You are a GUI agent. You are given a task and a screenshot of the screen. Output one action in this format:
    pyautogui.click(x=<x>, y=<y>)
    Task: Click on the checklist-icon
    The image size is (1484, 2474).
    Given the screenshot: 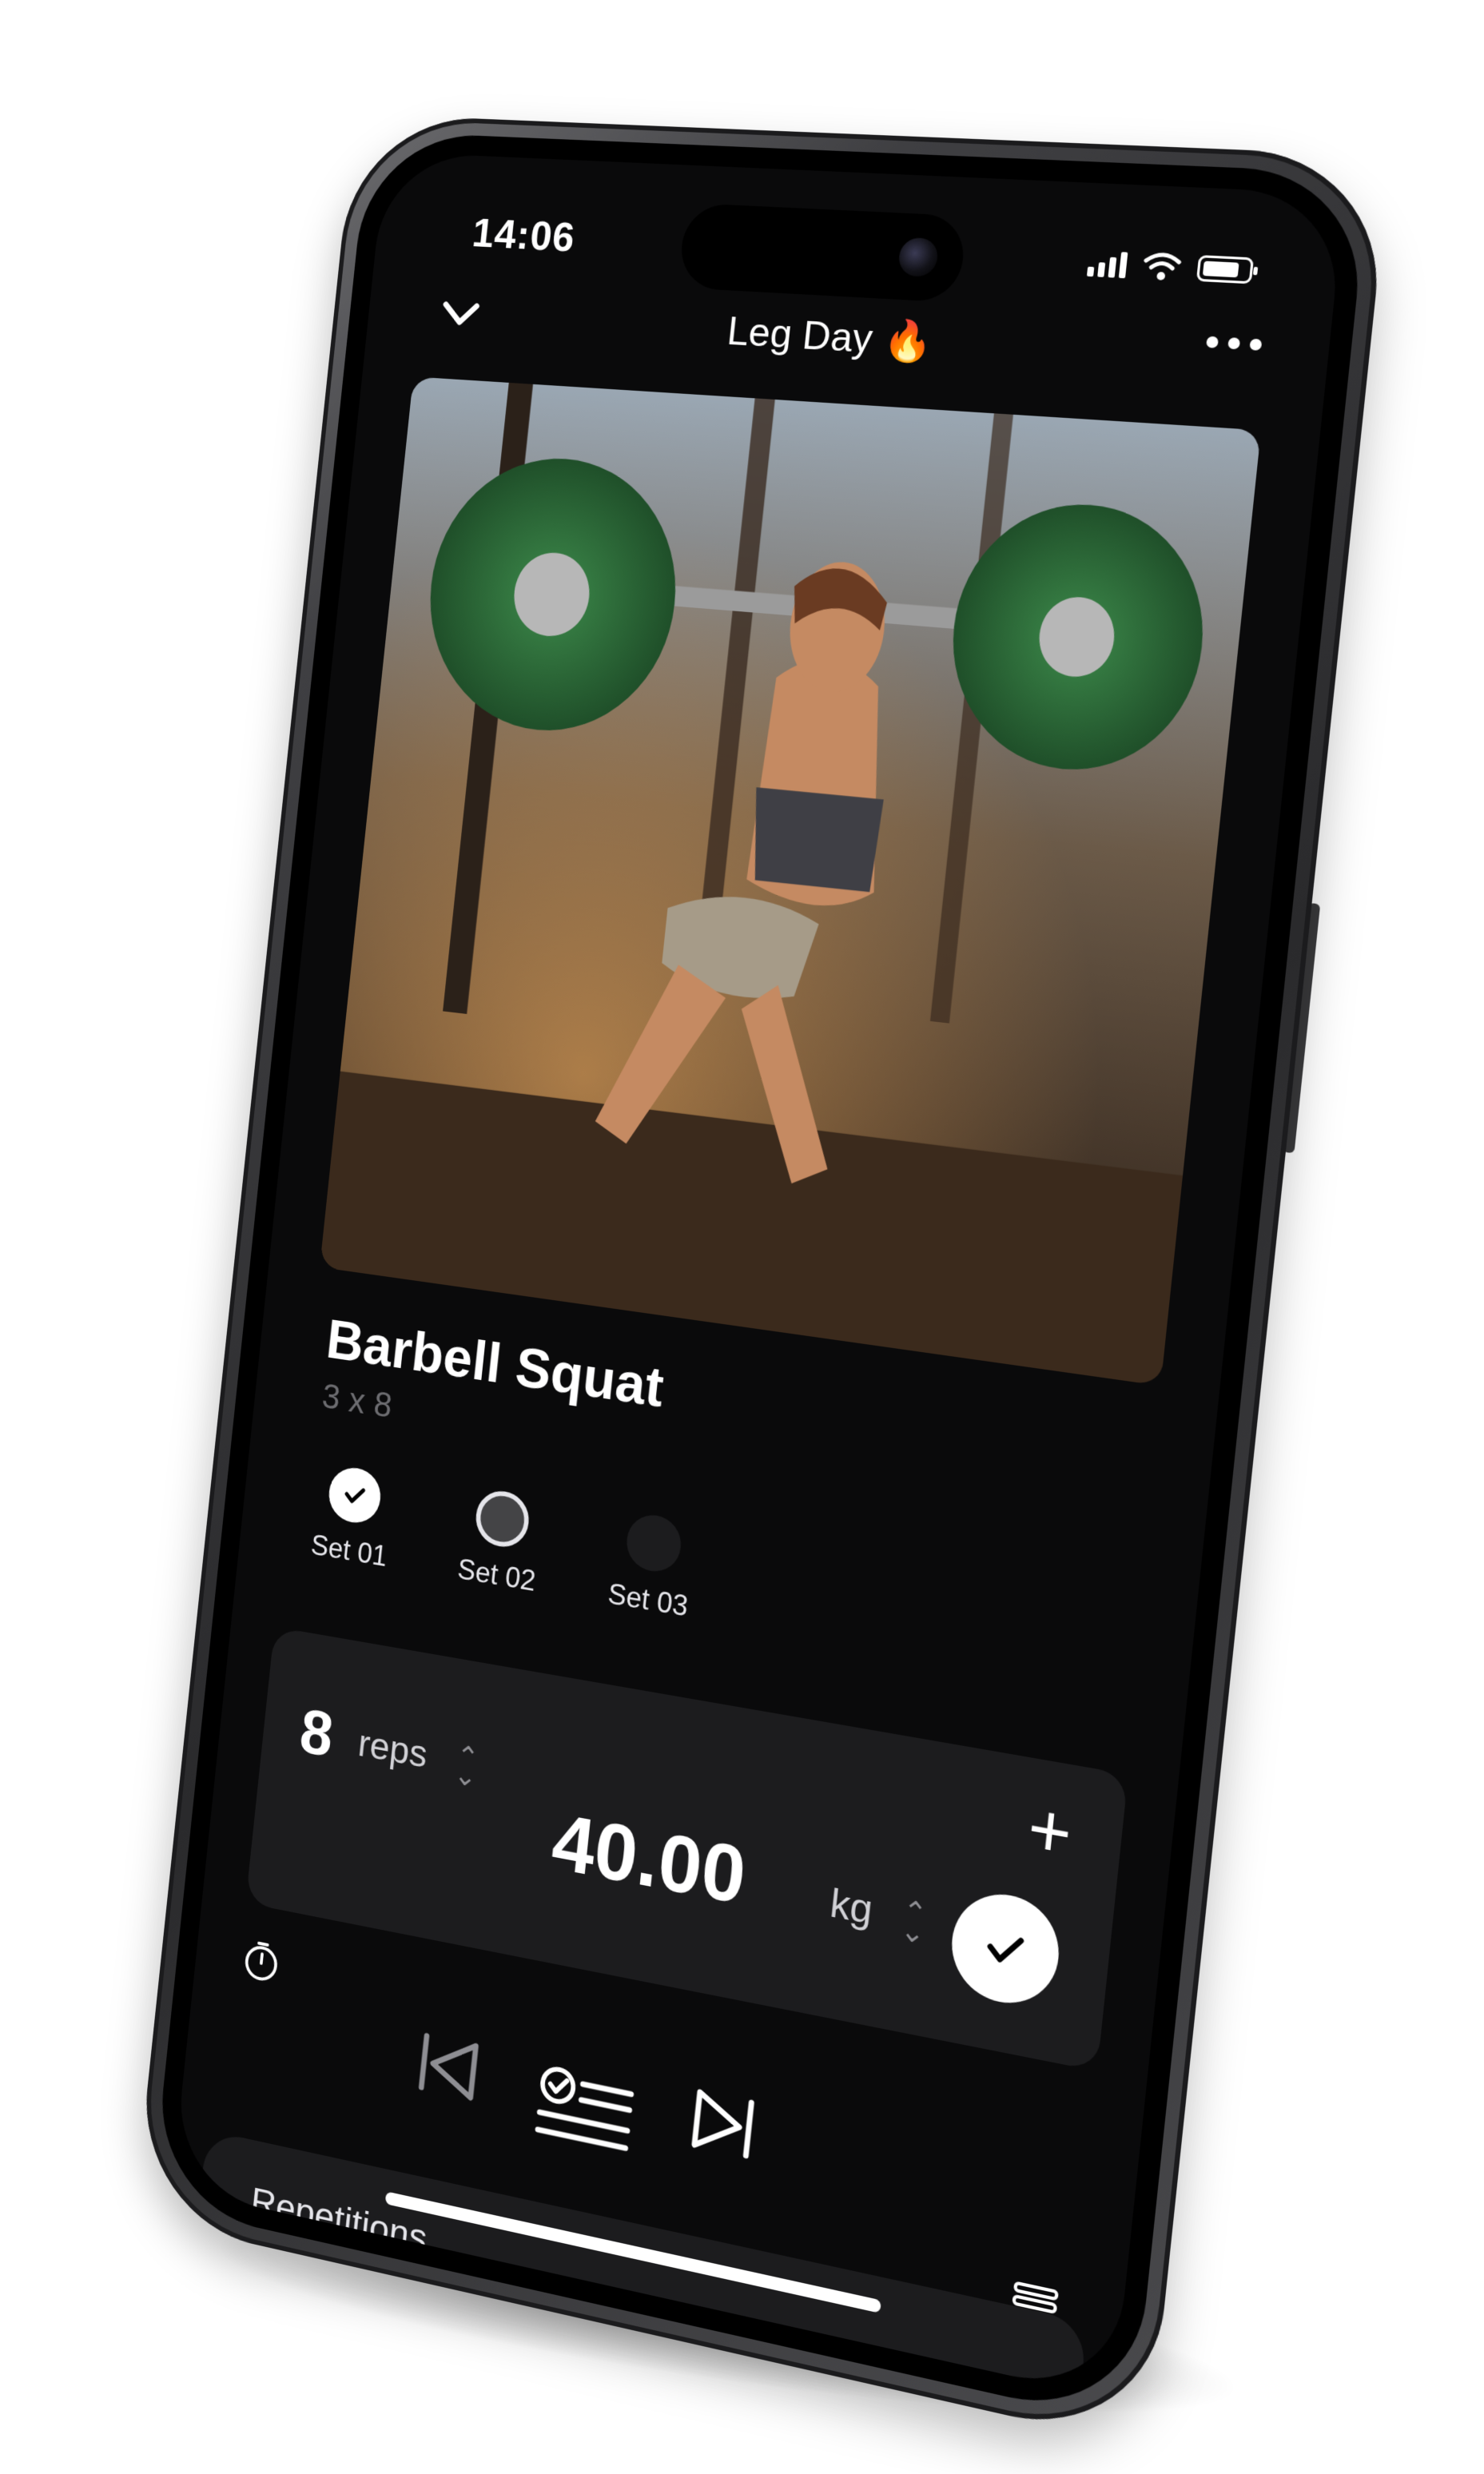 What is the action you would take?
    pyautogui.click(x=586, y=2111)
    